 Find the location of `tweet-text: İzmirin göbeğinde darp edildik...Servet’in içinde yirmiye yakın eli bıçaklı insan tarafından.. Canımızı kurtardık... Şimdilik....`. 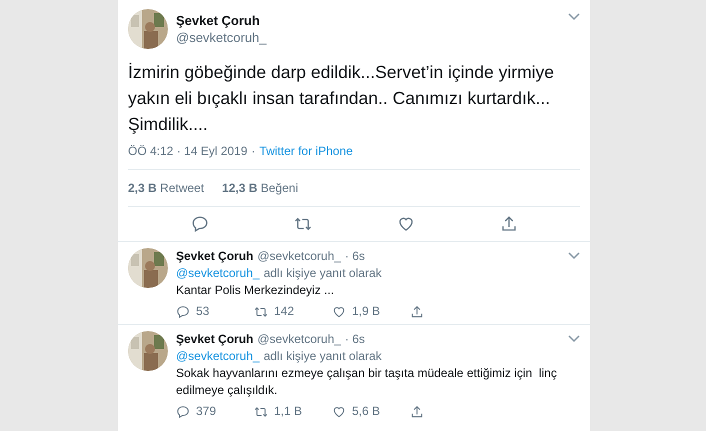

tweet-text: İzmirin göbeğinde darp edildik...Servet’in içinde yirmiye yakın eli bıçaklı insan tarafından.. Canımızı kurtardık... Şimdilik.... is located at coordinates (342, 98).